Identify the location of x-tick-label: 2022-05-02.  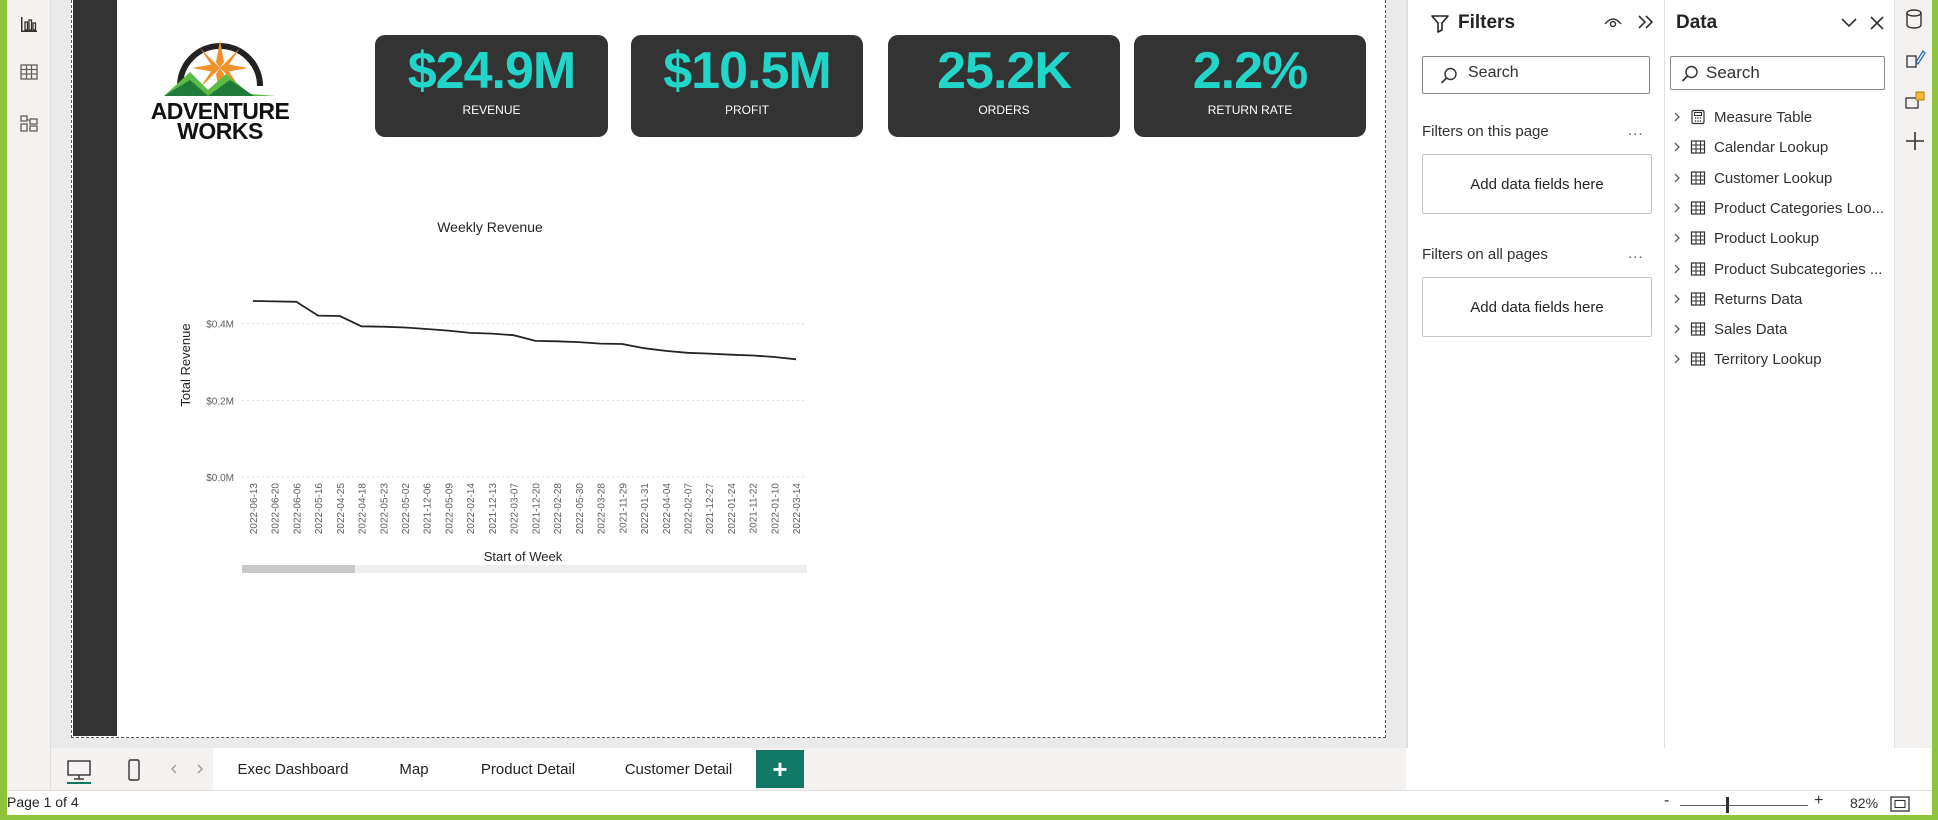
(406, 509).